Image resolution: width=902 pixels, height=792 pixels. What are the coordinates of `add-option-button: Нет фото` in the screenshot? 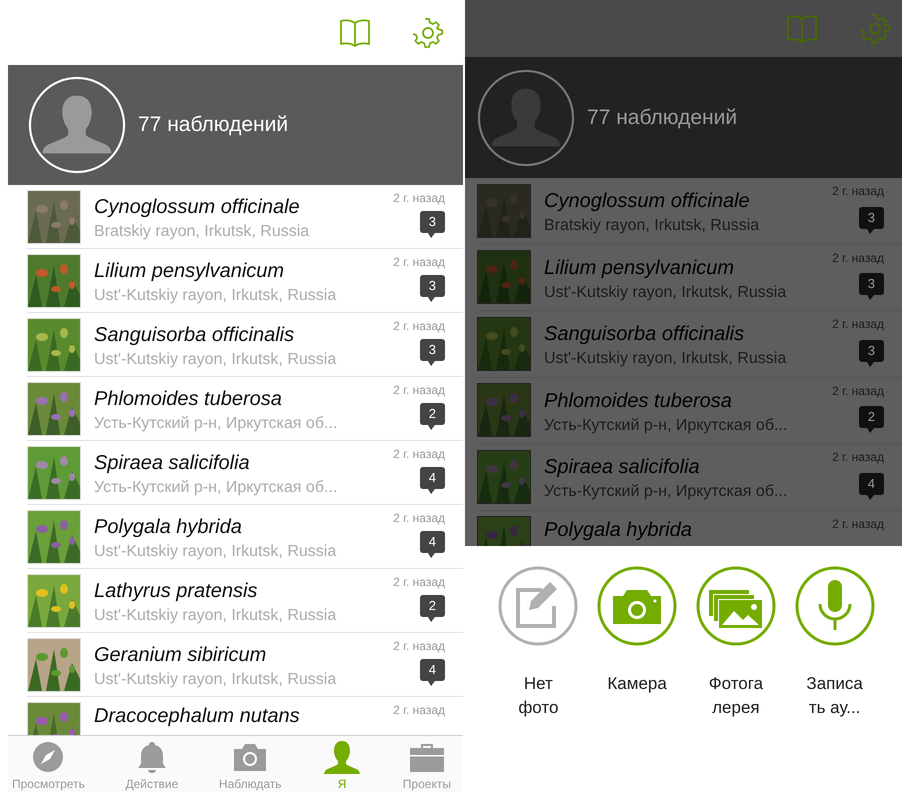 It's located at (538, 643).